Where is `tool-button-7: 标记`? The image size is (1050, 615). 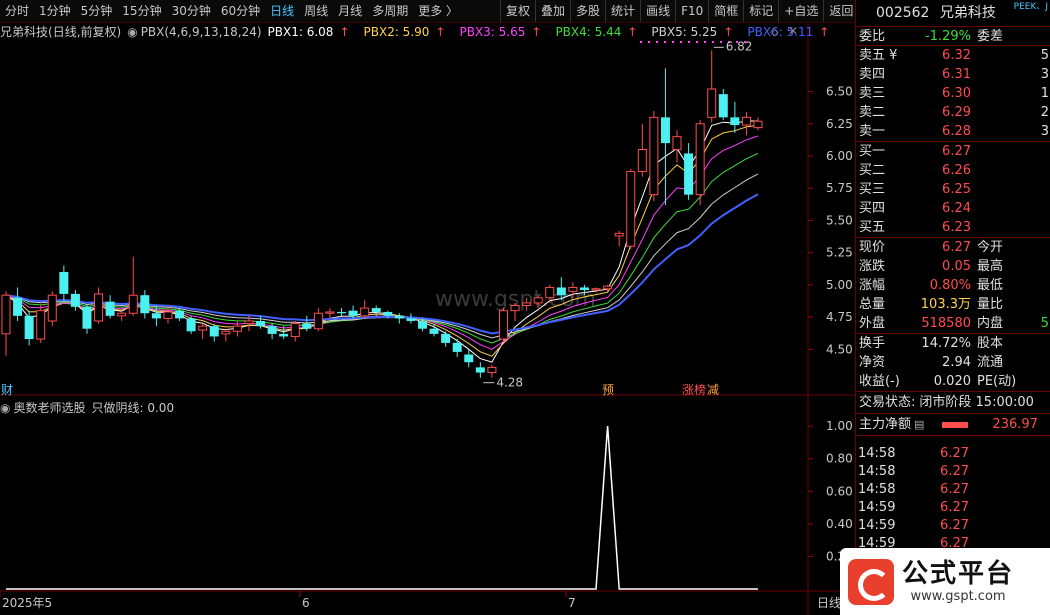
tool-button-7: 标记 is located at coordinates (760, 11).